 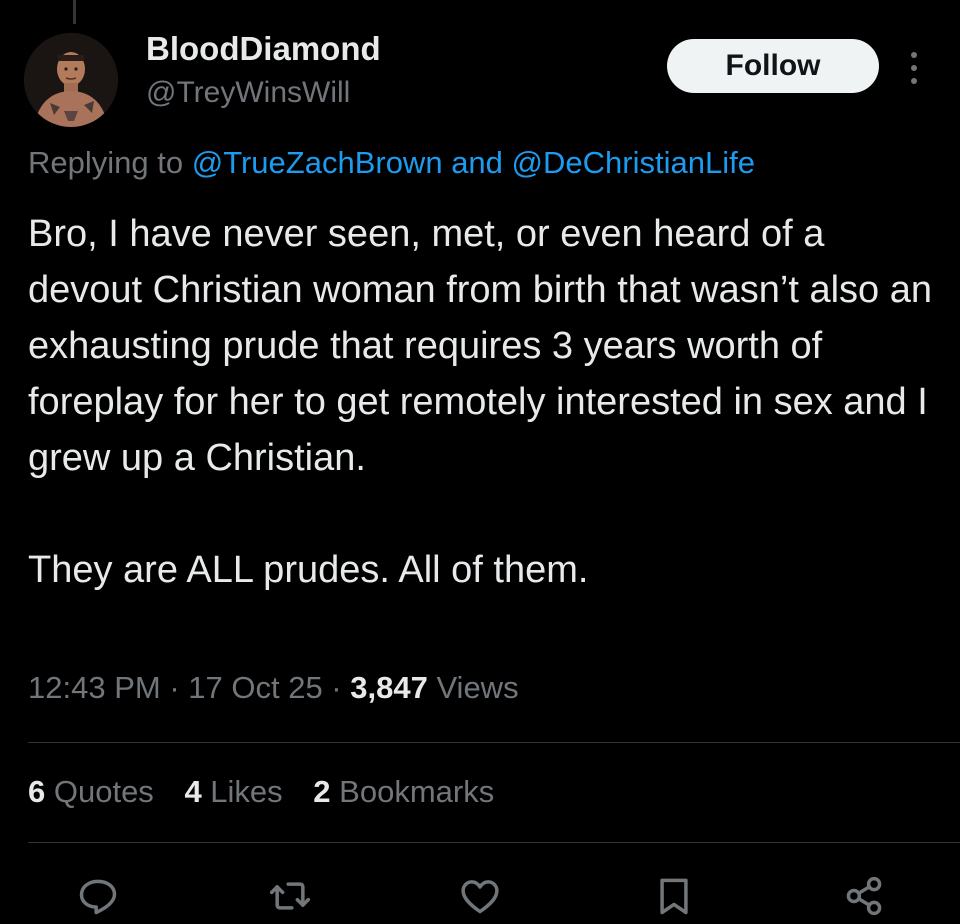 What do you see at coordinates (233, 791) in the screenshot?
I see `likes-stat: 4 Likes` at bounding box center [233, 791].